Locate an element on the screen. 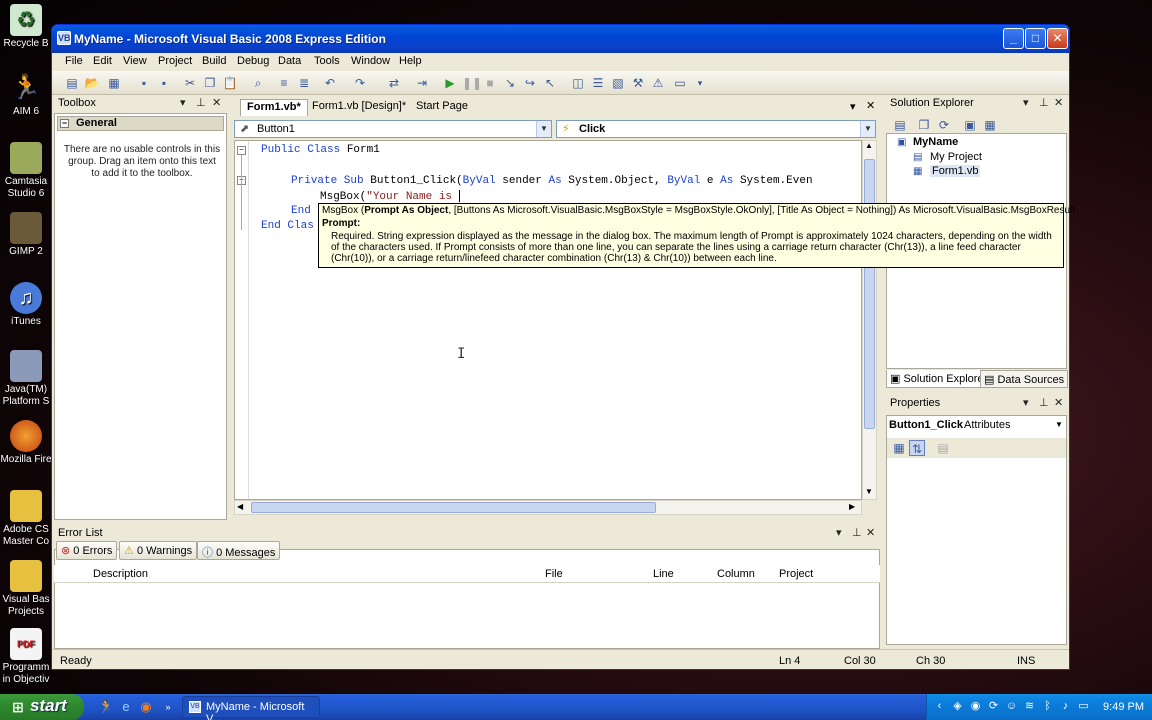  tree-item-form1: Form1.vb is located at coordinates (955, 171).